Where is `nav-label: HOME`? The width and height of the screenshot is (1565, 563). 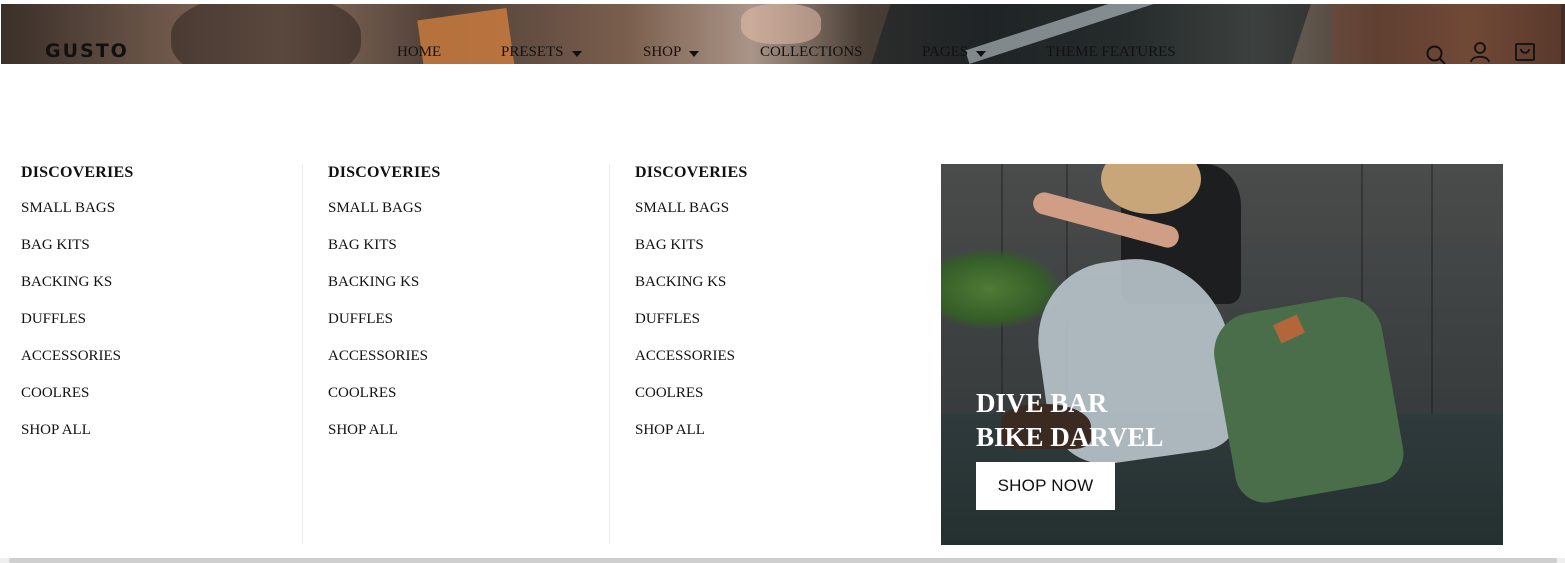
nav-label: HOME is located at coordinates (419, 52).